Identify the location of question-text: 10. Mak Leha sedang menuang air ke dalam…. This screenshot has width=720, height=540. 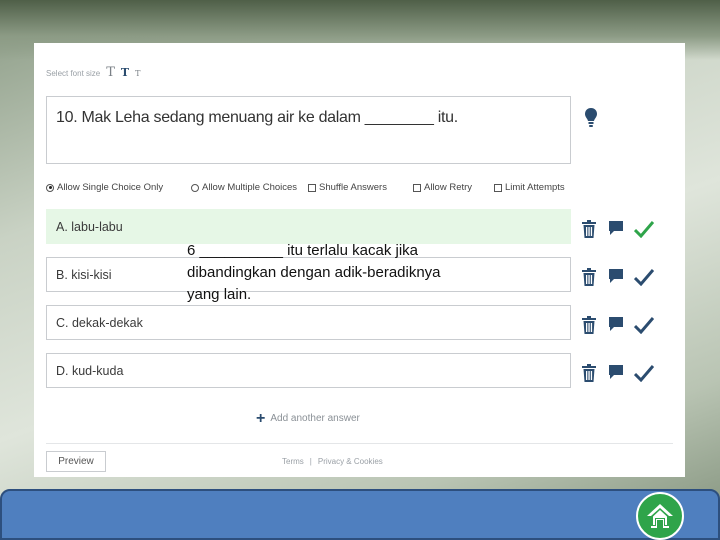
(257, 117).